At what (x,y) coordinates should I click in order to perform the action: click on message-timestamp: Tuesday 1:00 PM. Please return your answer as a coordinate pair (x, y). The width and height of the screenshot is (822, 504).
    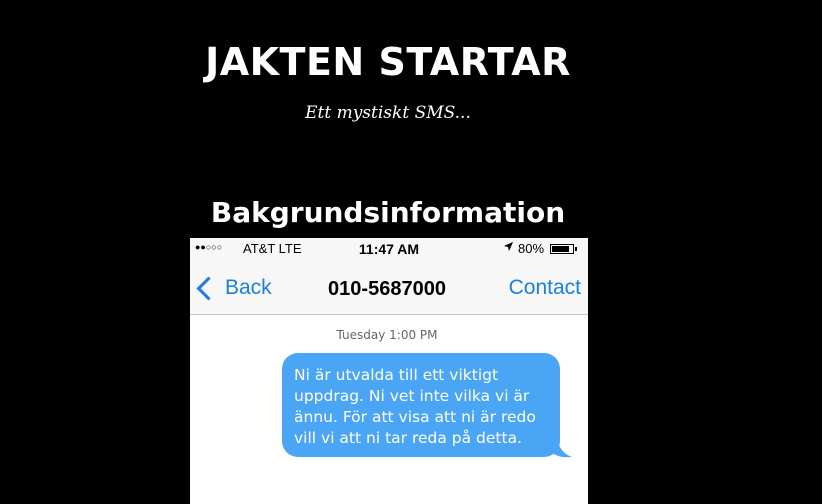
    Looking at the image, I should click on (387, 335).